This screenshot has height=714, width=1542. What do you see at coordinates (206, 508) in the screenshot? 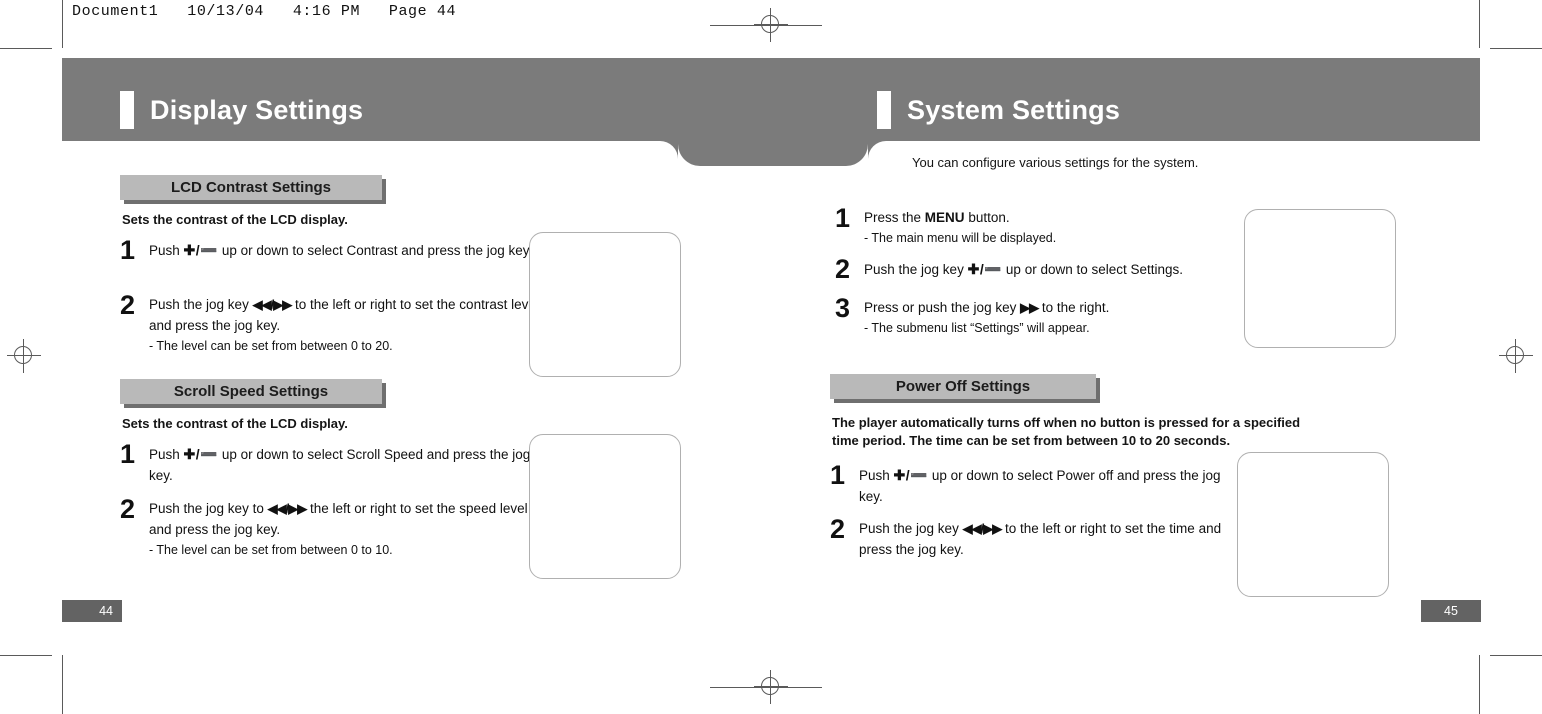
I see `step-text-before: Push the jog key to` at bounding box center [206, 508].